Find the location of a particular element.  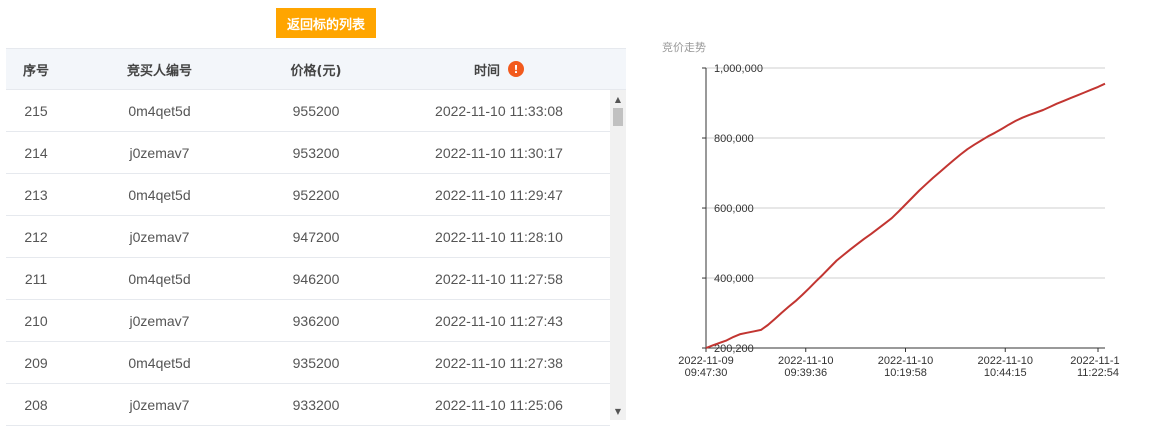

cell-price: 953200 is located at coordinates (316, 152).